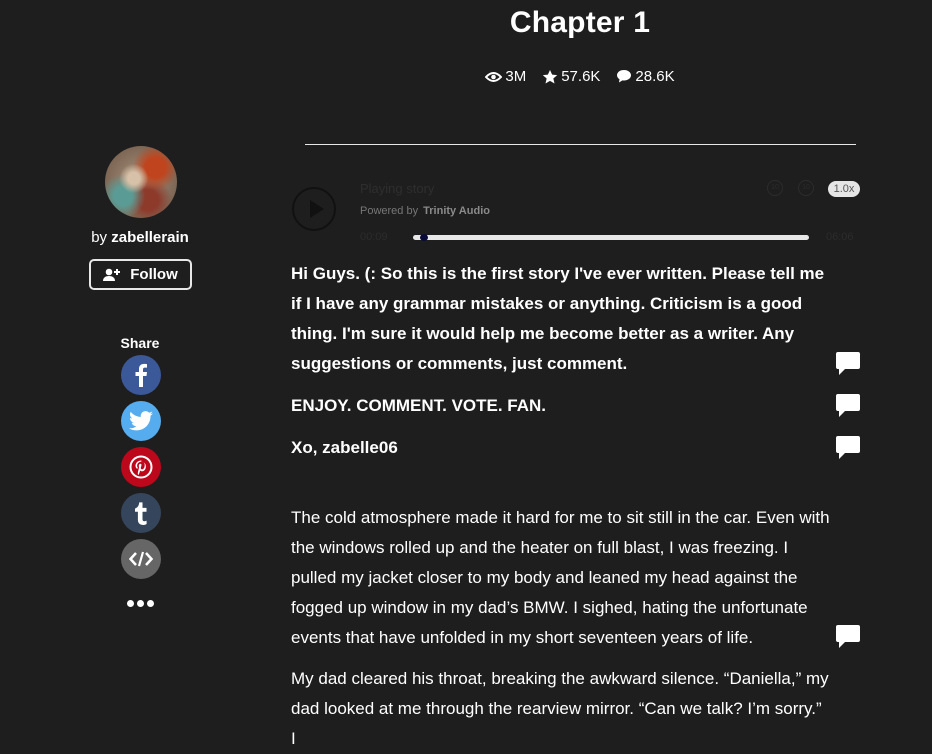 Image resolution: width=932 pixels, height=754 pixels. I want to click on powered-by-brand: Trinity Audio, so click(456, 211).